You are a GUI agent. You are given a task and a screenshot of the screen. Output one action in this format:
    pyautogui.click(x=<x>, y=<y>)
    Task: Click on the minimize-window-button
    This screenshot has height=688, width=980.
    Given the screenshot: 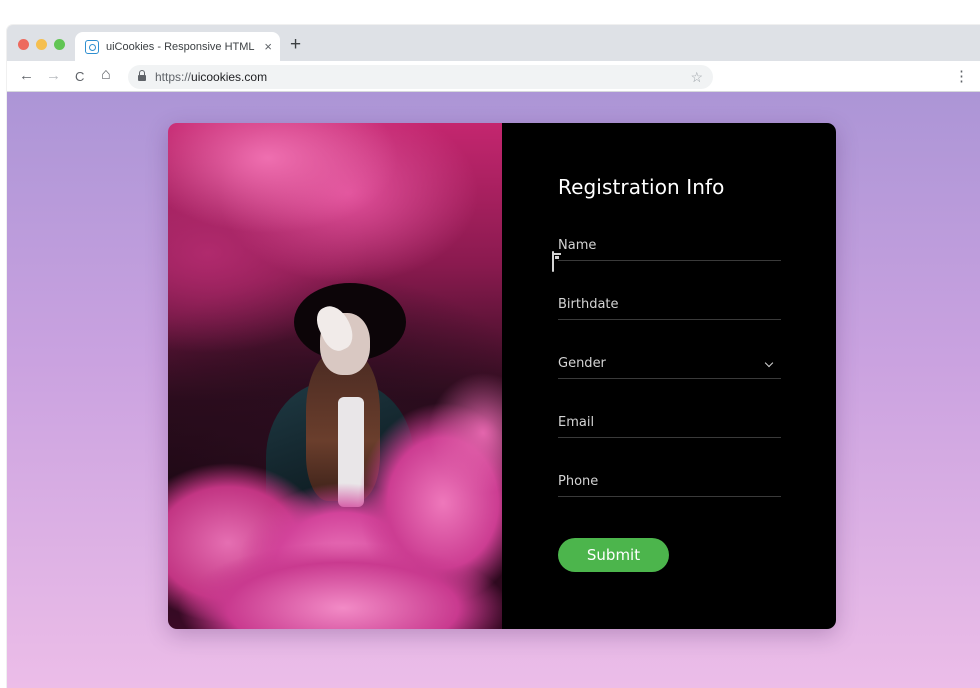 What is the action you would take?
    pyautogui.click(x=41, y=44)
    